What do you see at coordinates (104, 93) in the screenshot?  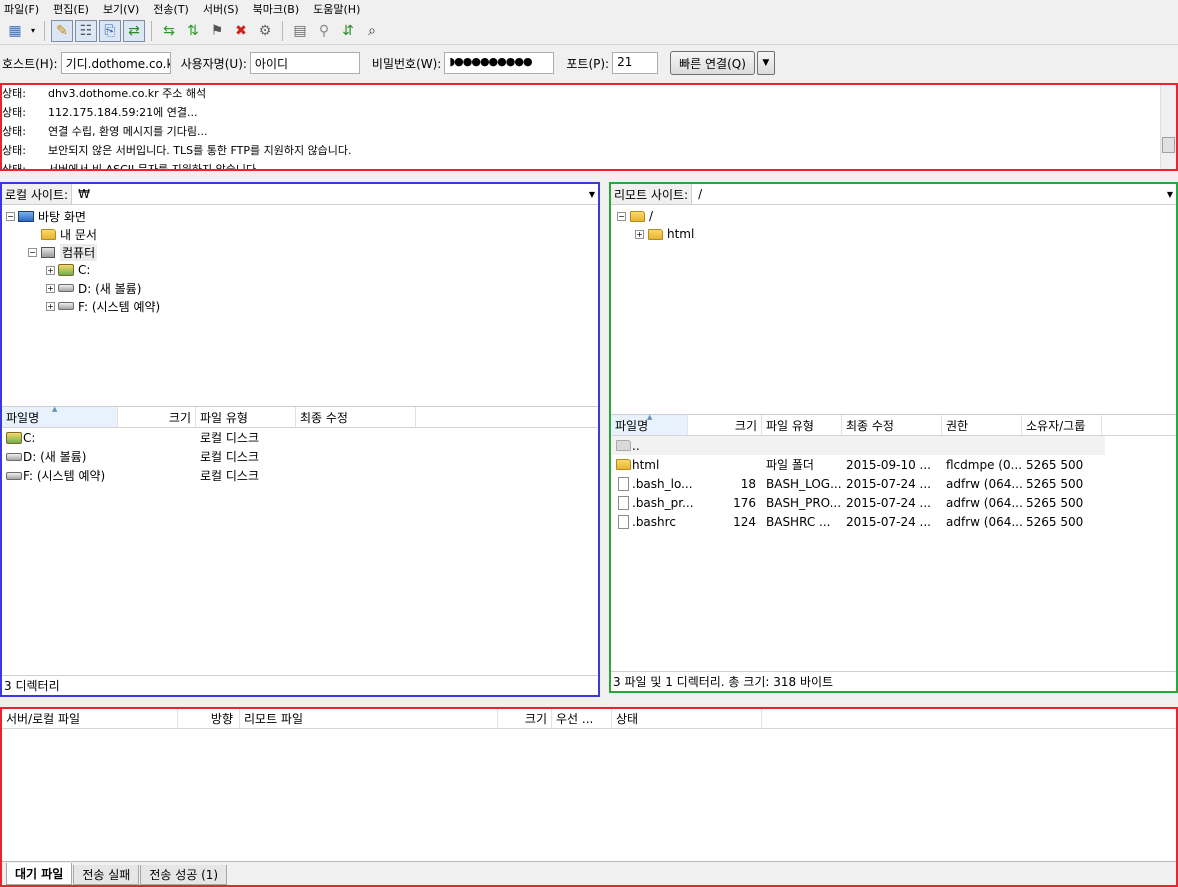 I see `log-row: 상태: dhv3.dothome.co.kr 주소 해석` at bounding box center [104, 93].